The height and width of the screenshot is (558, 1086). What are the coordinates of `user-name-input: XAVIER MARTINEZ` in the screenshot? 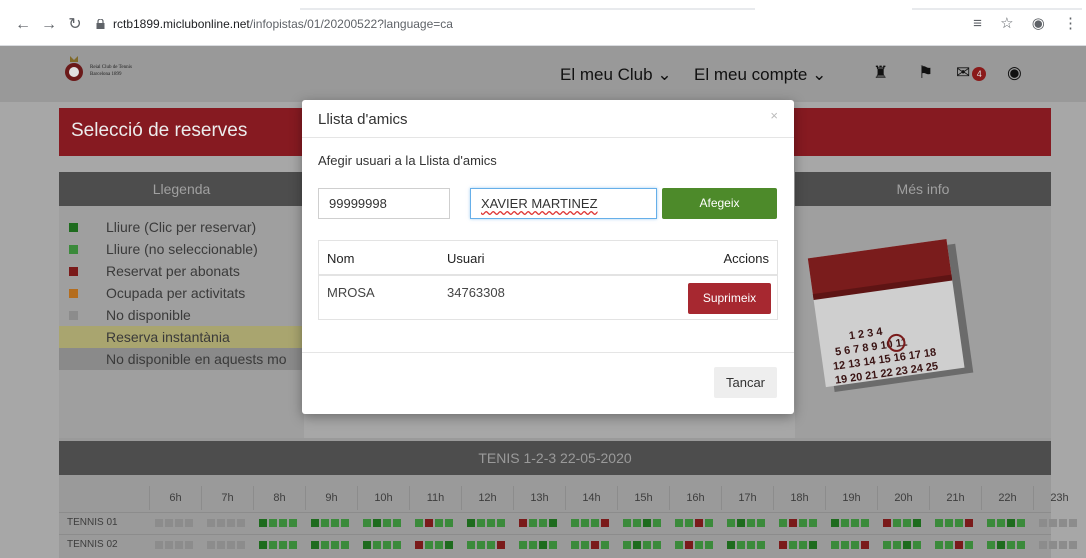 It's located at (563, 203).